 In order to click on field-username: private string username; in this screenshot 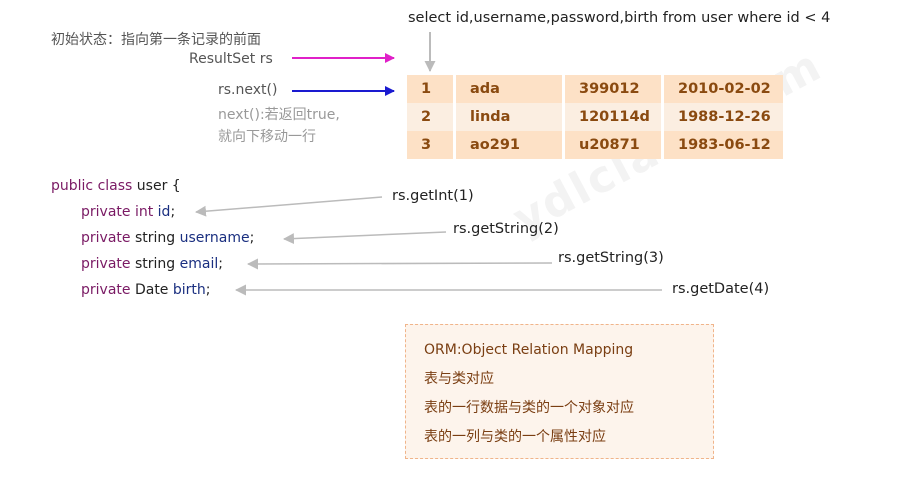, I will do `click(167, 238)`.